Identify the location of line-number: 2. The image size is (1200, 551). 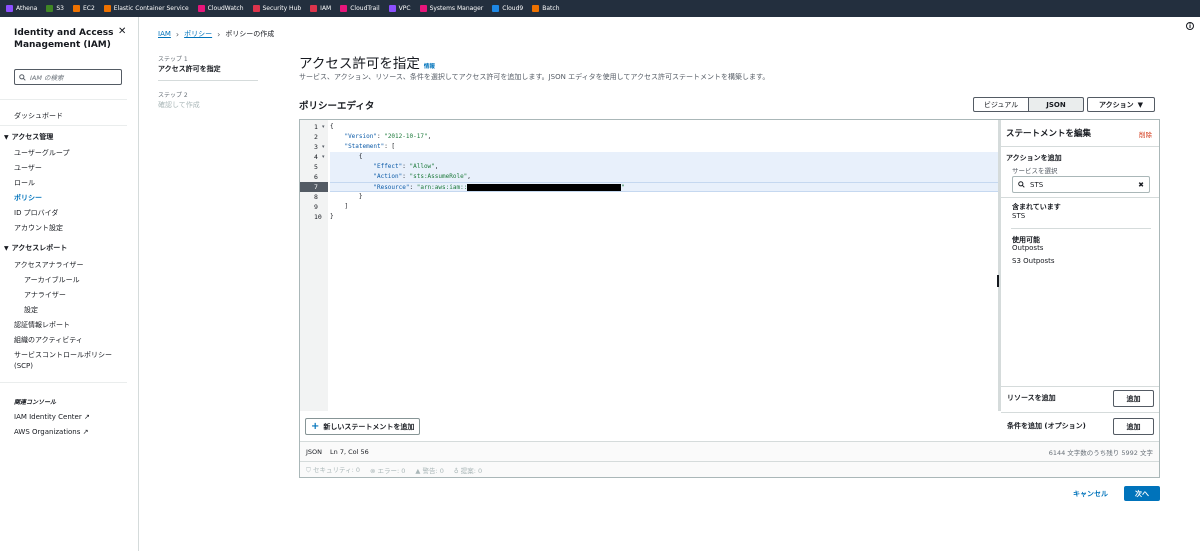
(316, 137).